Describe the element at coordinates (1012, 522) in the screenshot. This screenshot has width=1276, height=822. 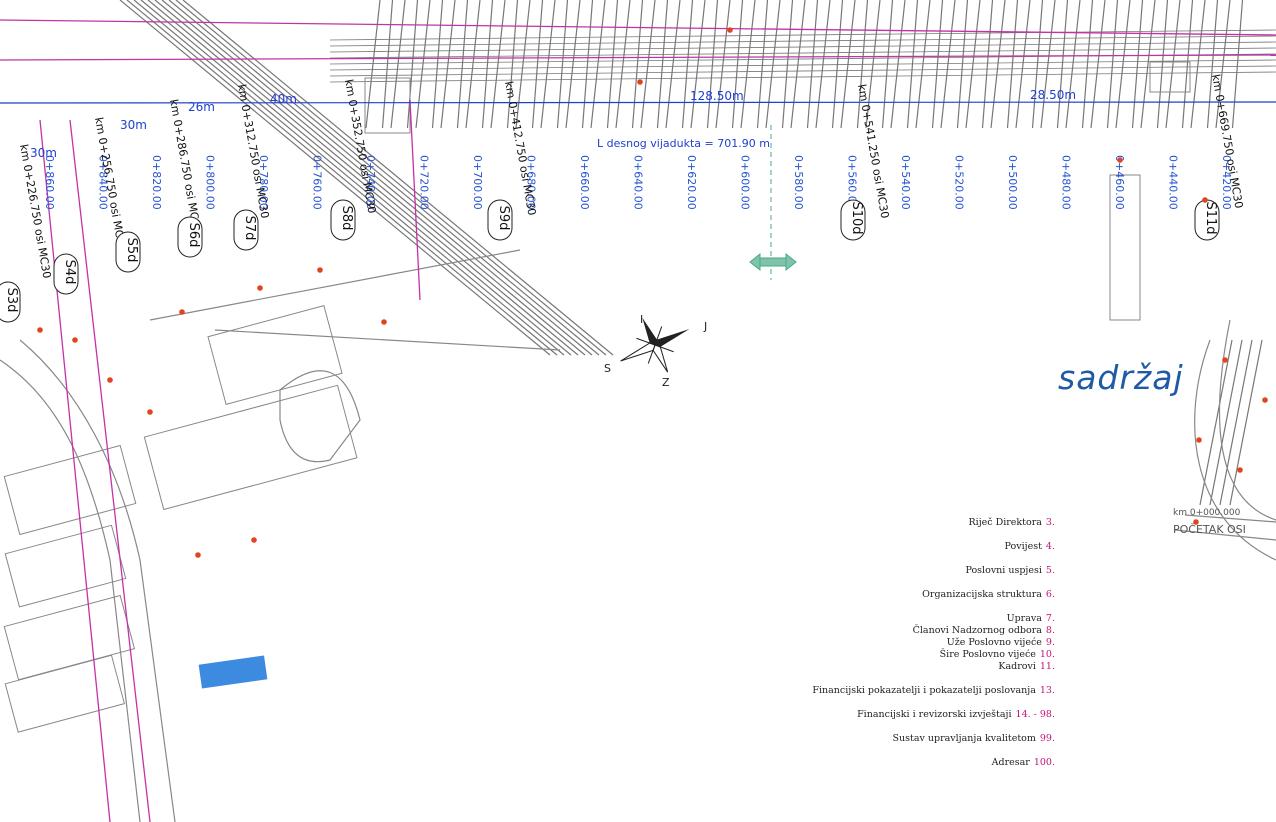
I see `toc-item: Riječ Direktora 3.` at that location.